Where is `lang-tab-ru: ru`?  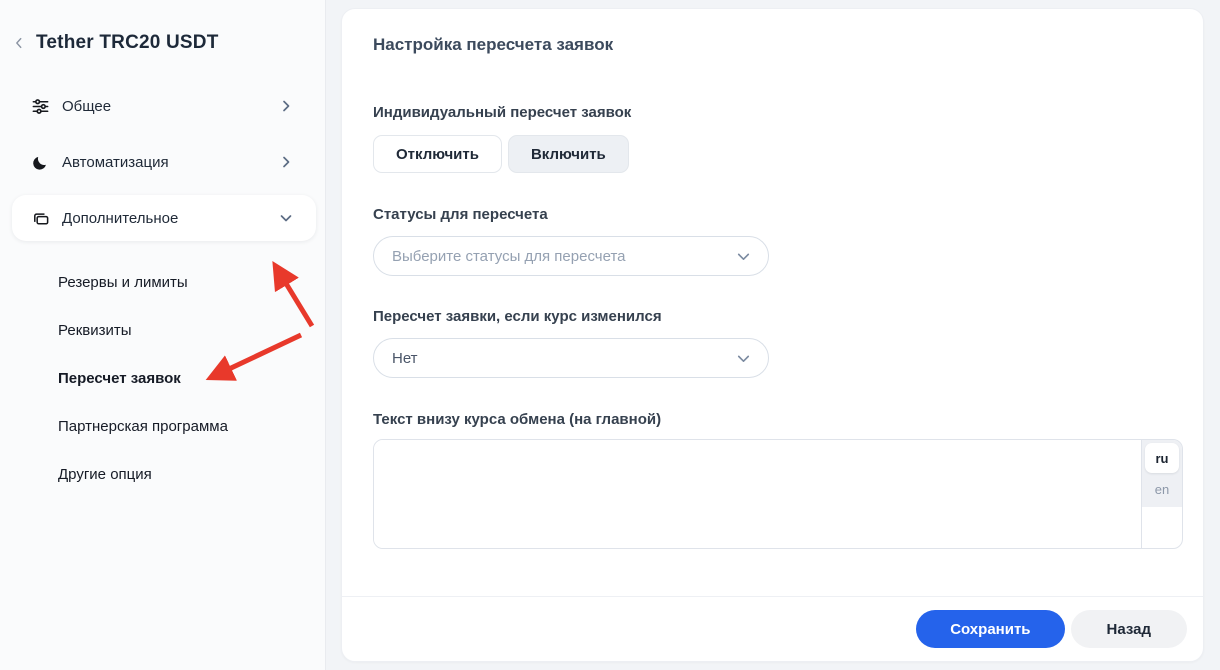 lang-tab-ru: ru is located at coordinates (1162, 458).